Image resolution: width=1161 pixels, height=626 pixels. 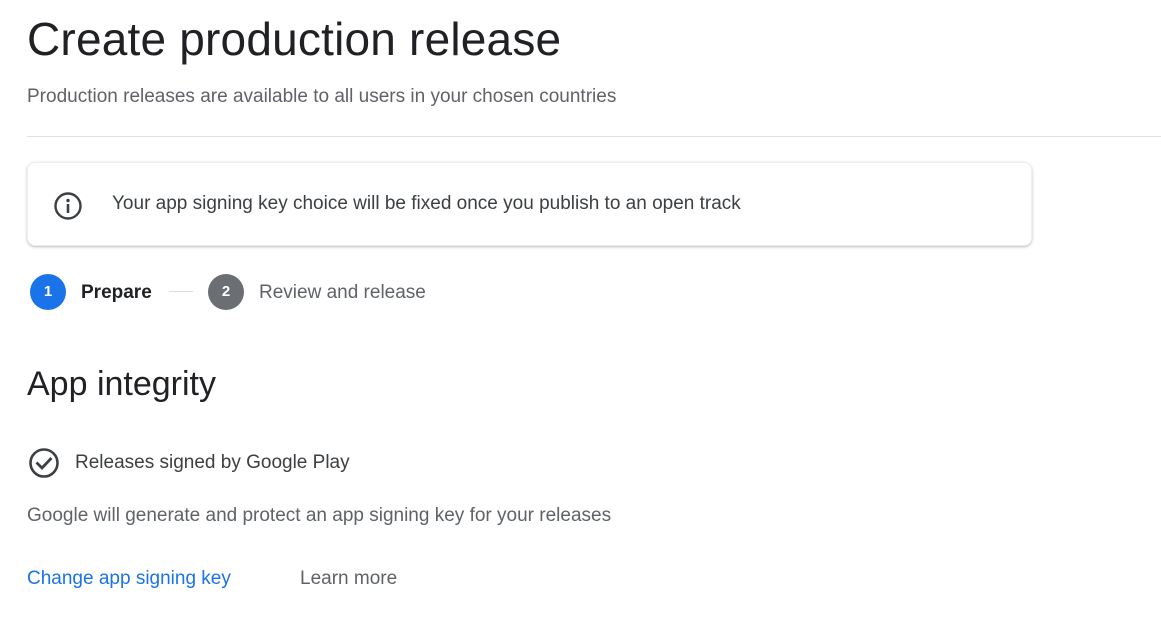 I want to click on signing-status-label: Releases signed by Google Play, so click(x=212, y=462).